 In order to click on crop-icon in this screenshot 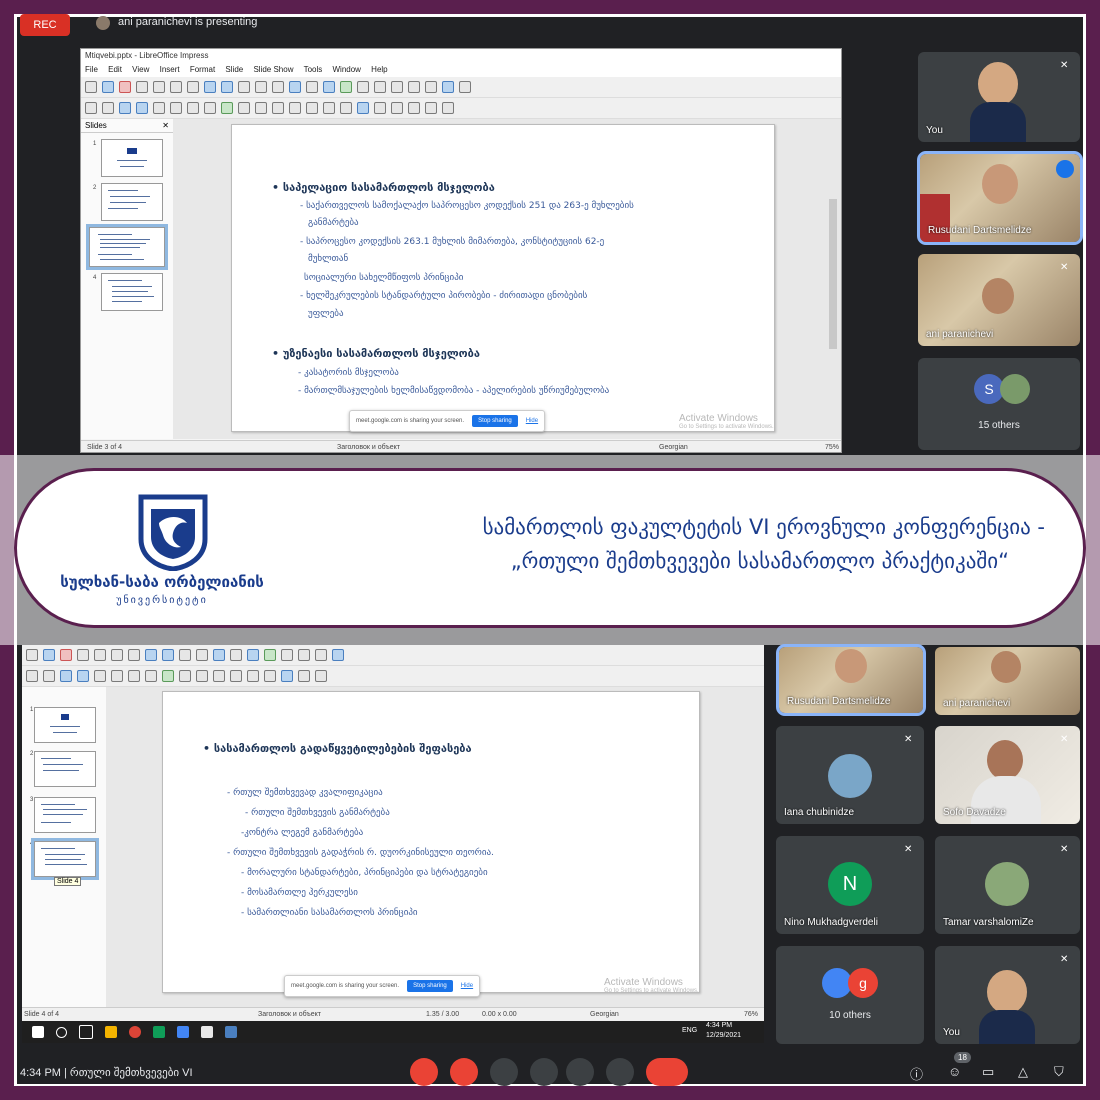, I will do `click(448, 108)`.